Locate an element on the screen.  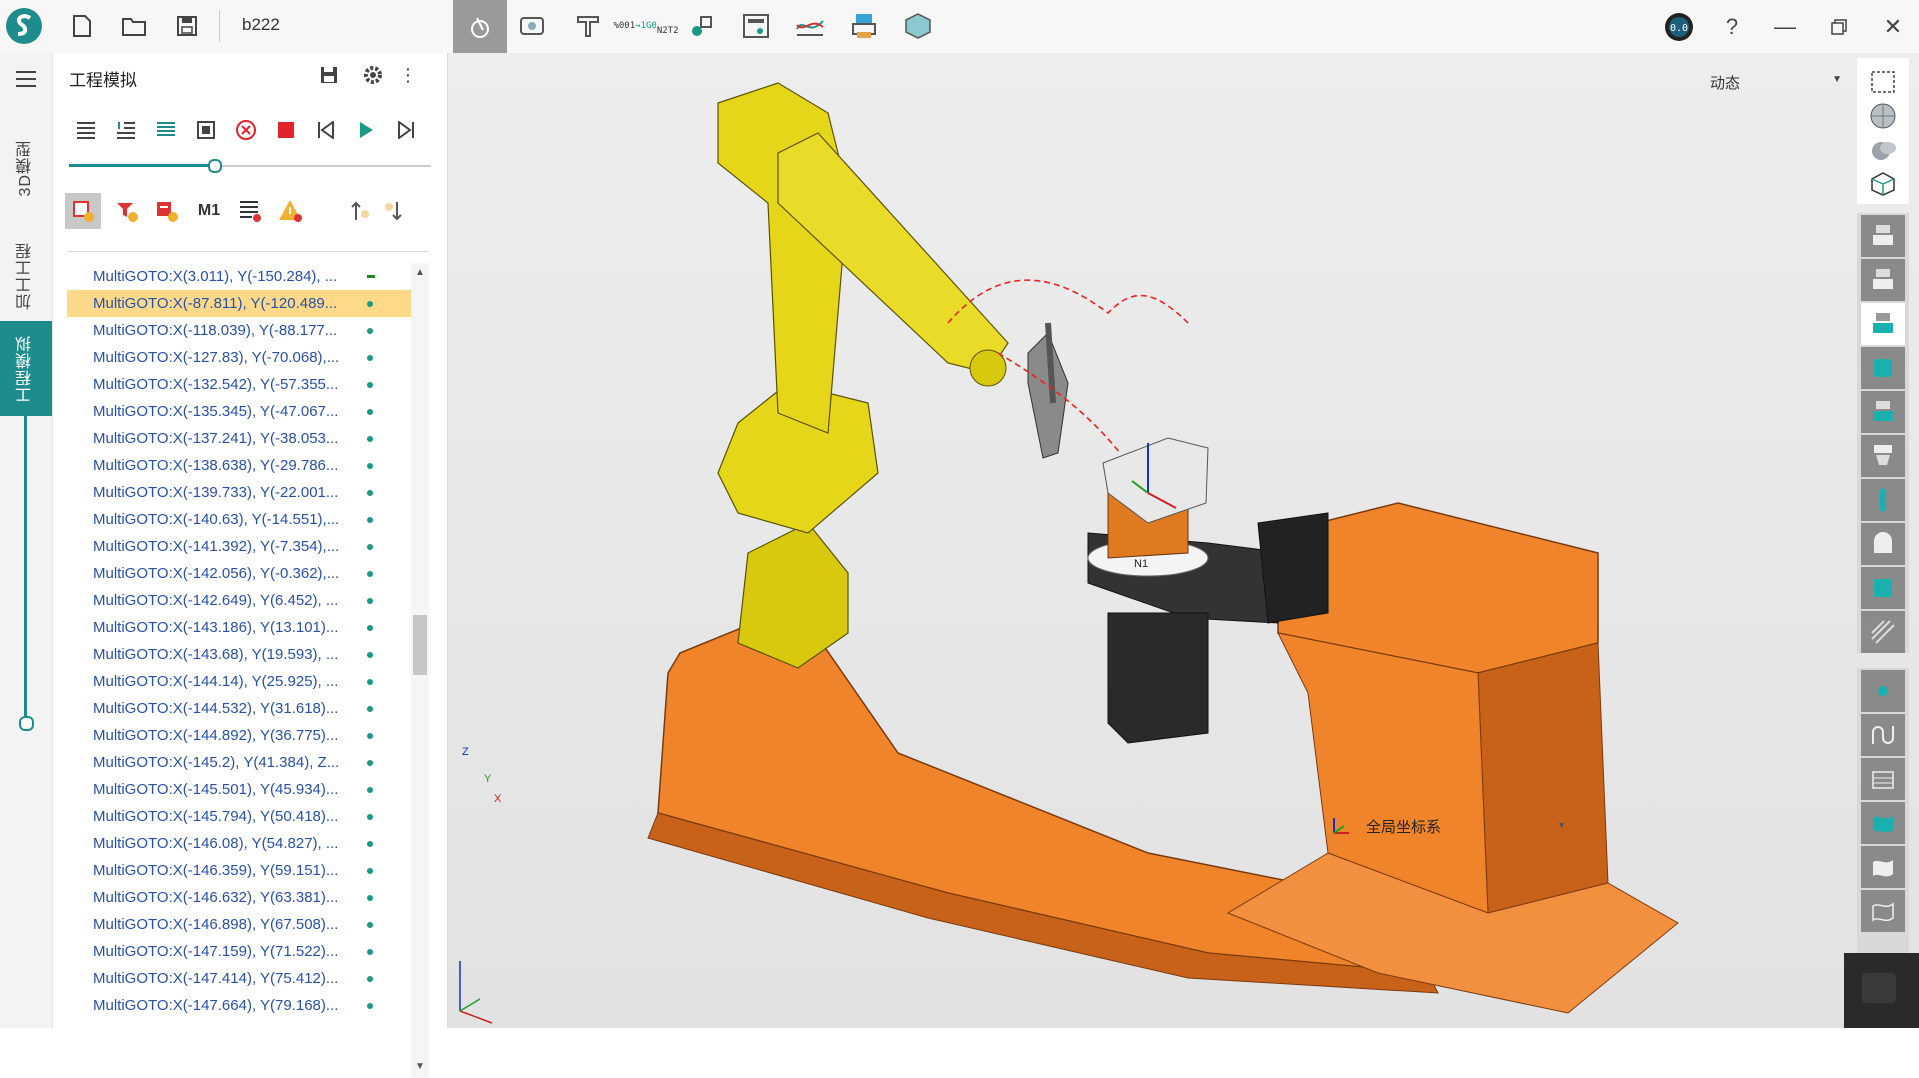
tool-view-6-icon is located at coordinates (1883, 456).